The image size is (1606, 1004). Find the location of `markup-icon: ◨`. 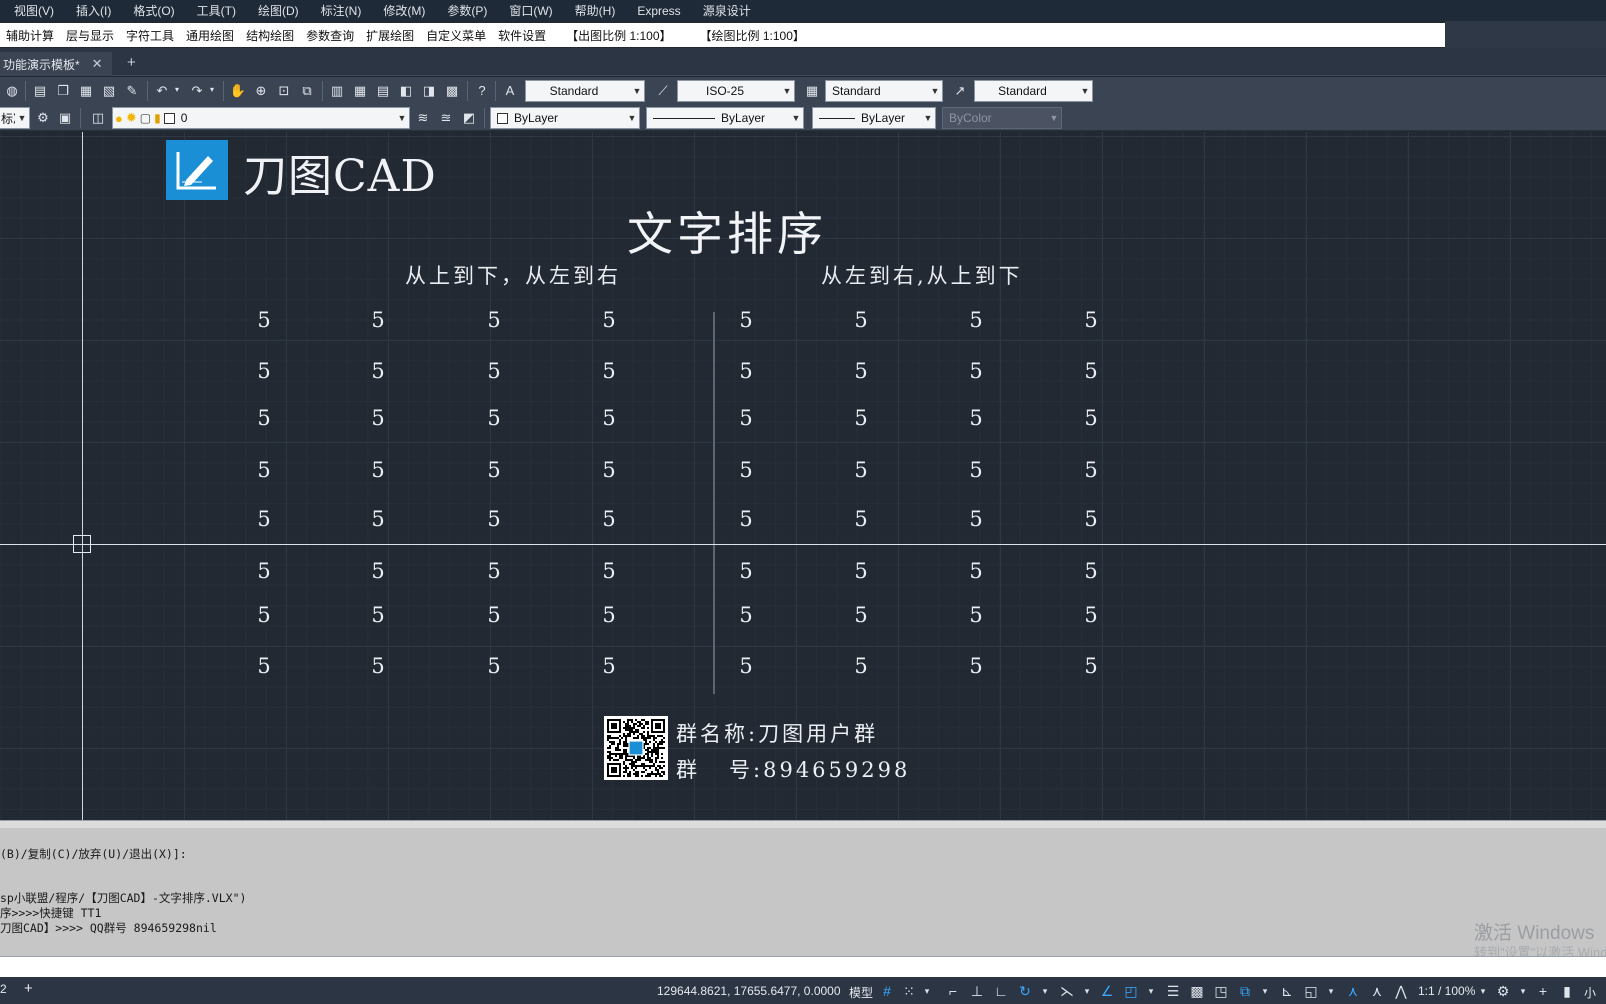

markup-icon: ◨ is located at coordinates (429, 90).